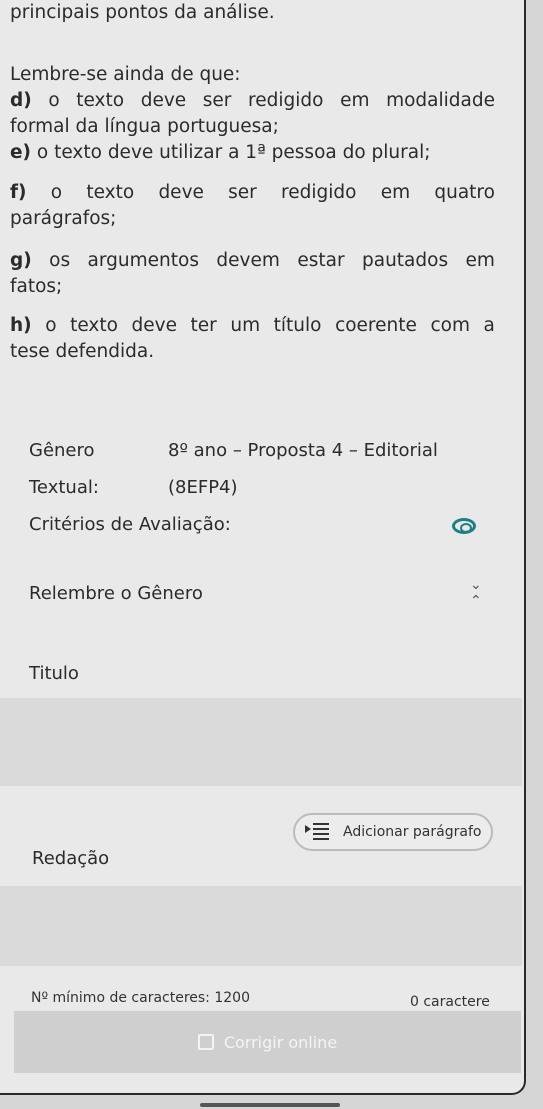 This screenshot has width=543, height=1109. Describe the element at coordinates (440, 100) in the screenshot. I see `item-word: modalidade` at that location.